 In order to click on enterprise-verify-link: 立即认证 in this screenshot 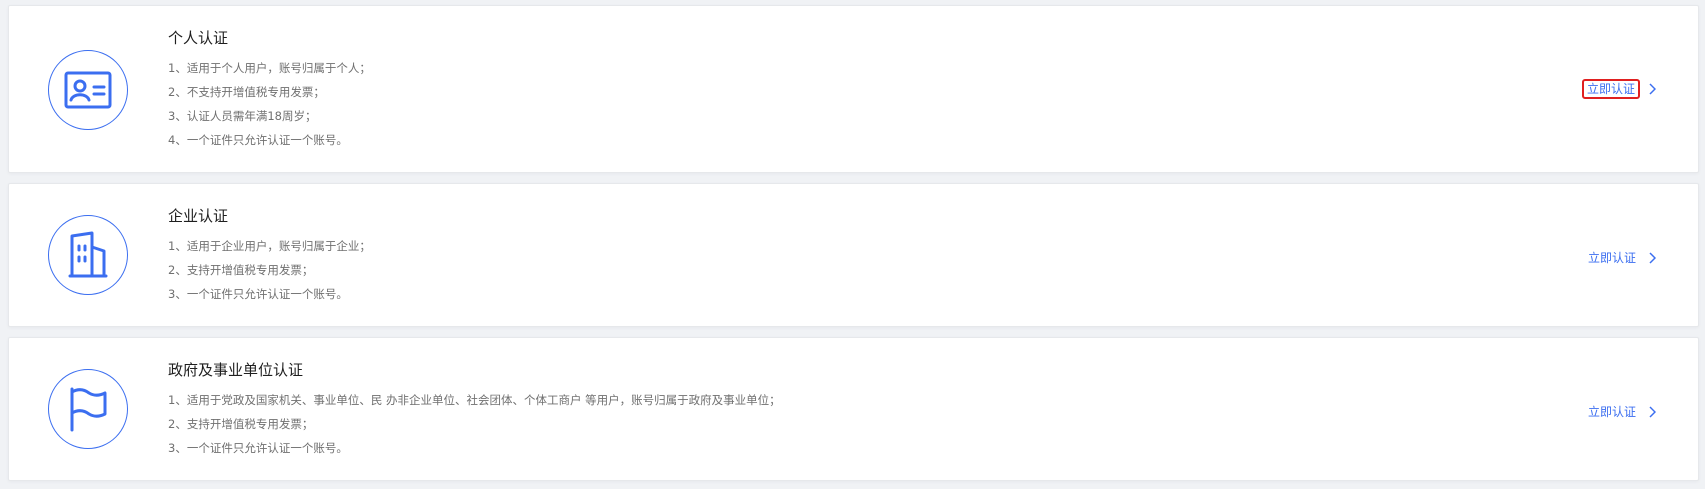, I will do `click(1620, 258)`.